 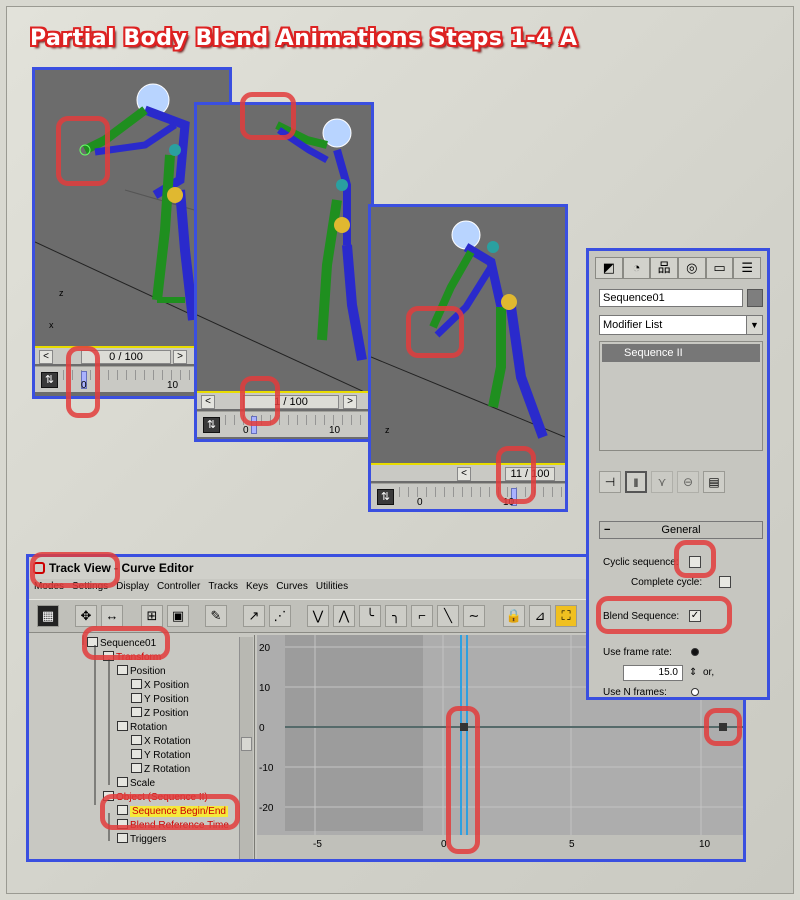 I want to click on x-tick: -5, so click(x=317, y=844).